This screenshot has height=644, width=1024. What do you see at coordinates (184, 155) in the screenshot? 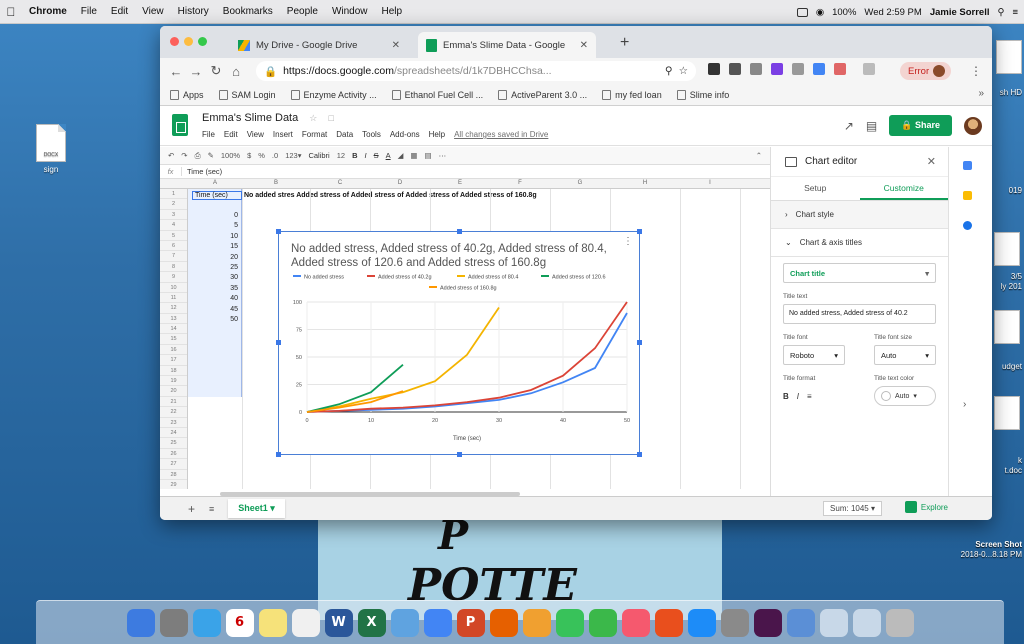
I see `redo-icon: ↷` at bounding box center [184, 155].